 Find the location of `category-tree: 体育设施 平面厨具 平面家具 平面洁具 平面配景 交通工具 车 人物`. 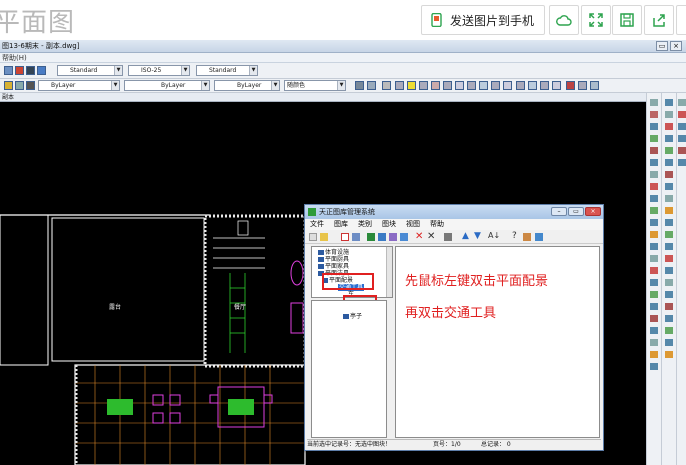

category-tree: 体育设施 平面厨具 平面家具 平面洁具 平面配景 交通工具 车 人物 is located at coordinates (352, 272).